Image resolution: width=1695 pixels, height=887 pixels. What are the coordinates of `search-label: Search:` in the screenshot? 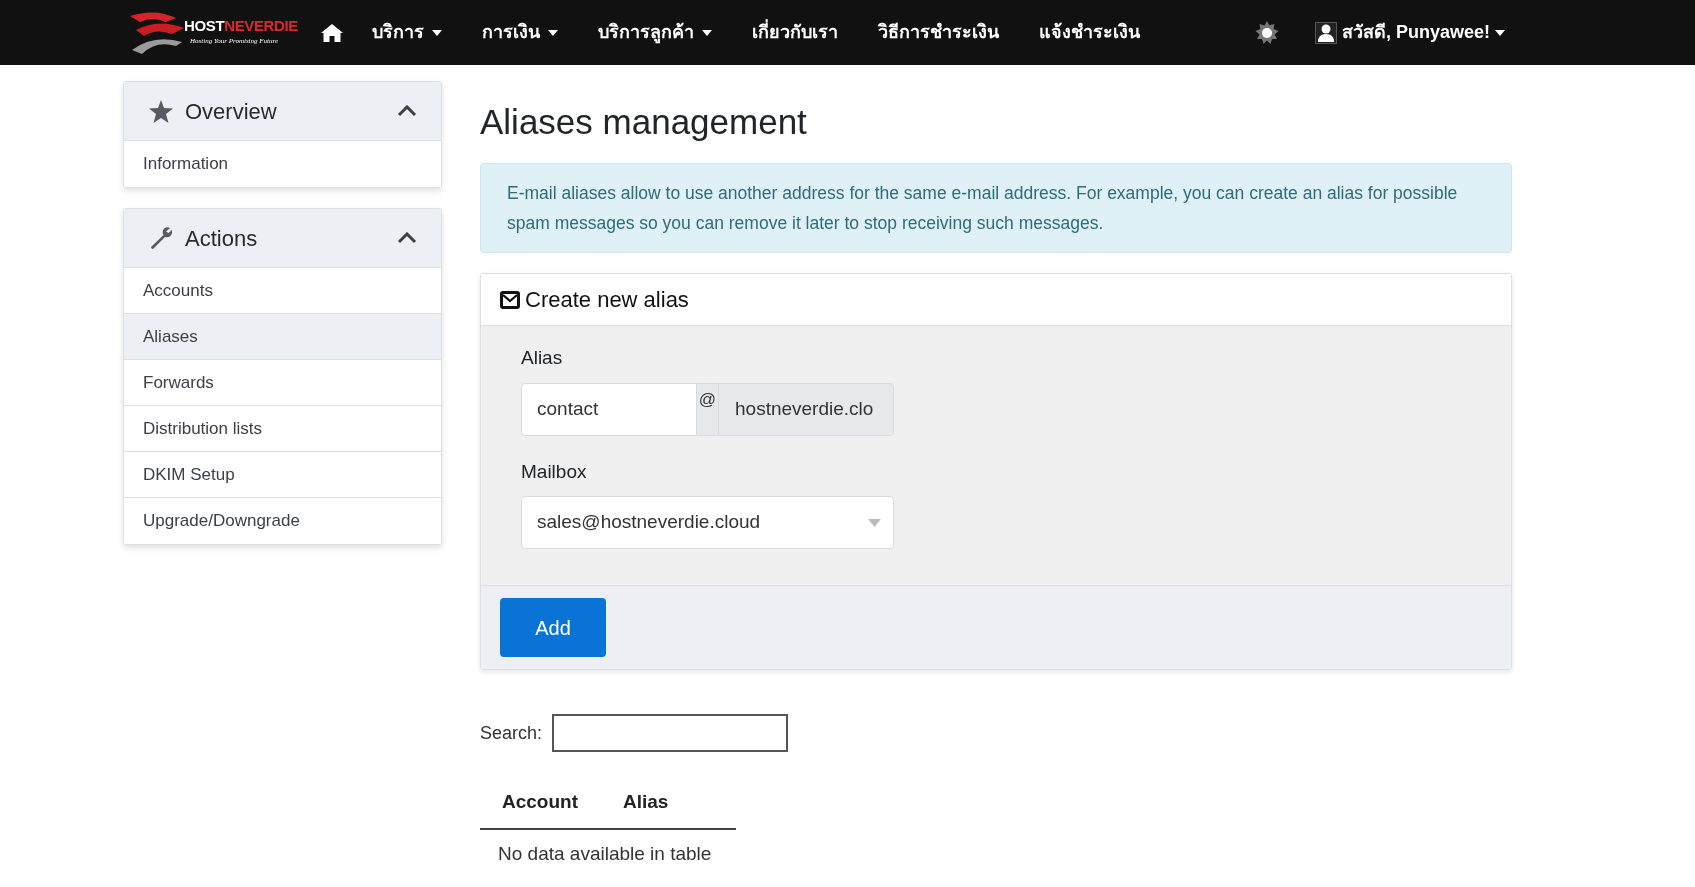 It's located at (511, 733).